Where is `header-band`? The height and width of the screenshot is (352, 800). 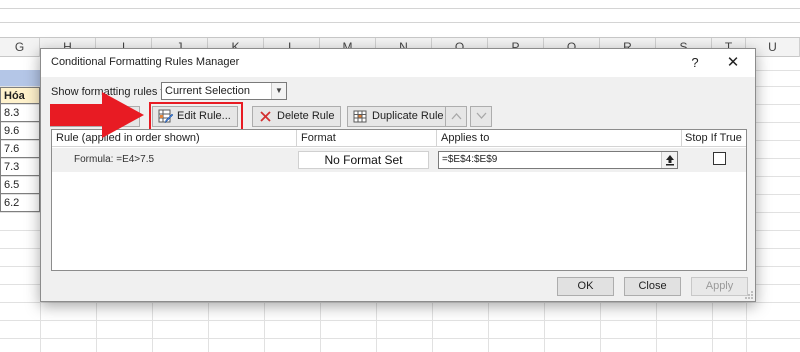 header-band is located at coordinates (20, 78).